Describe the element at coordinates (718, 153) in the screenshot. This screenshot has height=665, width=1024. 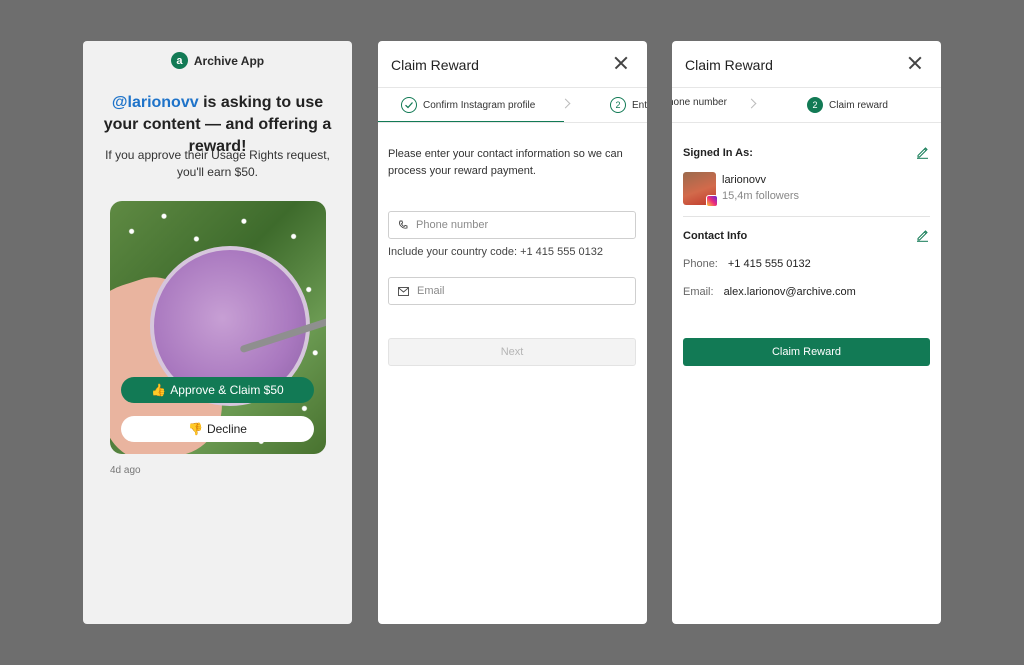
I see `signed-in-title: Signed In As:` at that location.